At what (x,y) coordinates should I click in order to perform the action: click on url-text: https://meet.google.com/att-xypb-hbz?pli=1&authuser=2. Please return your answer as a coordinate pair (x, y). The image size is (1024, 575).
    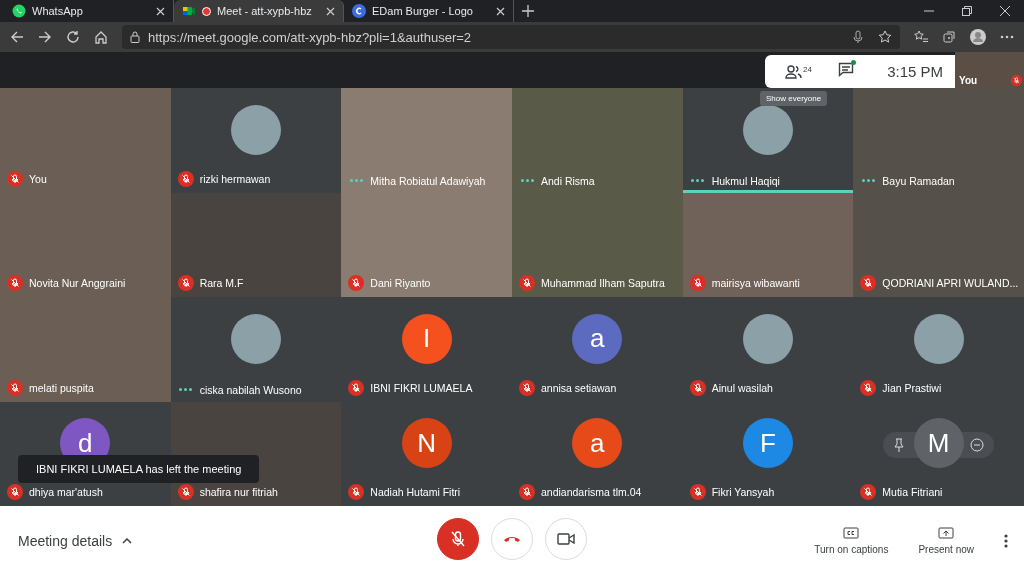
    Looking at the image, I should click on (310, 37).